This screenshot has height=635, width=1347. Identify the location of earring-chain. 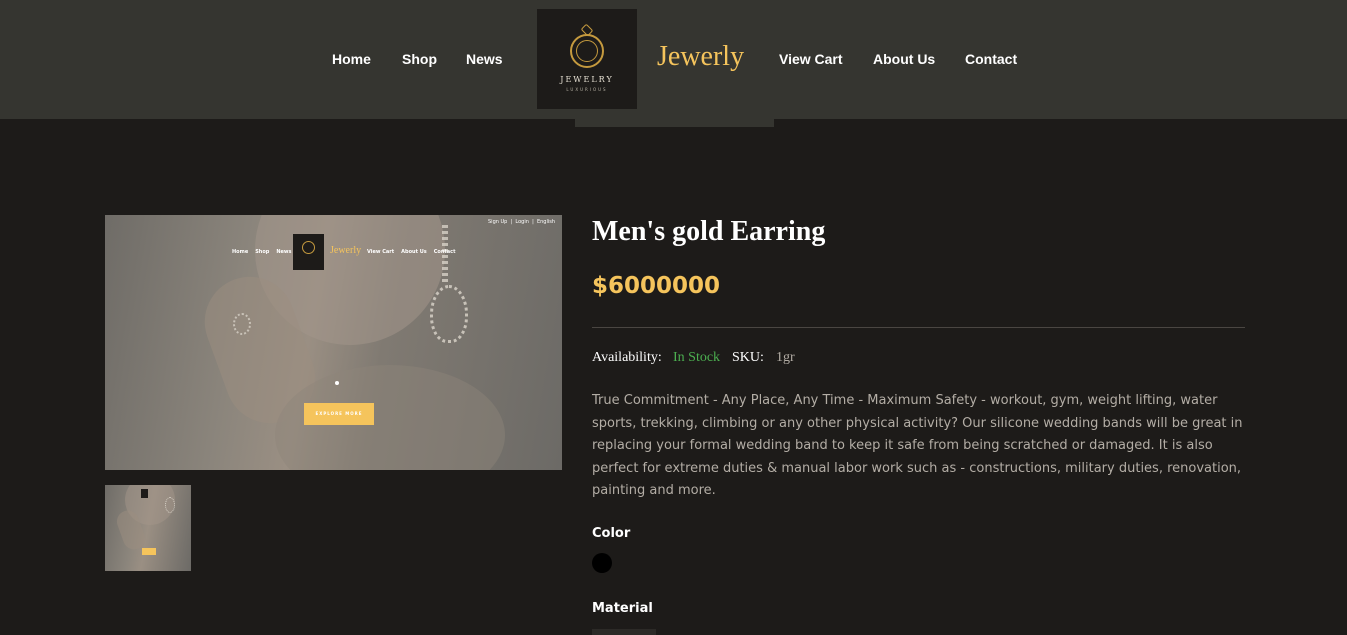
(445, 255).